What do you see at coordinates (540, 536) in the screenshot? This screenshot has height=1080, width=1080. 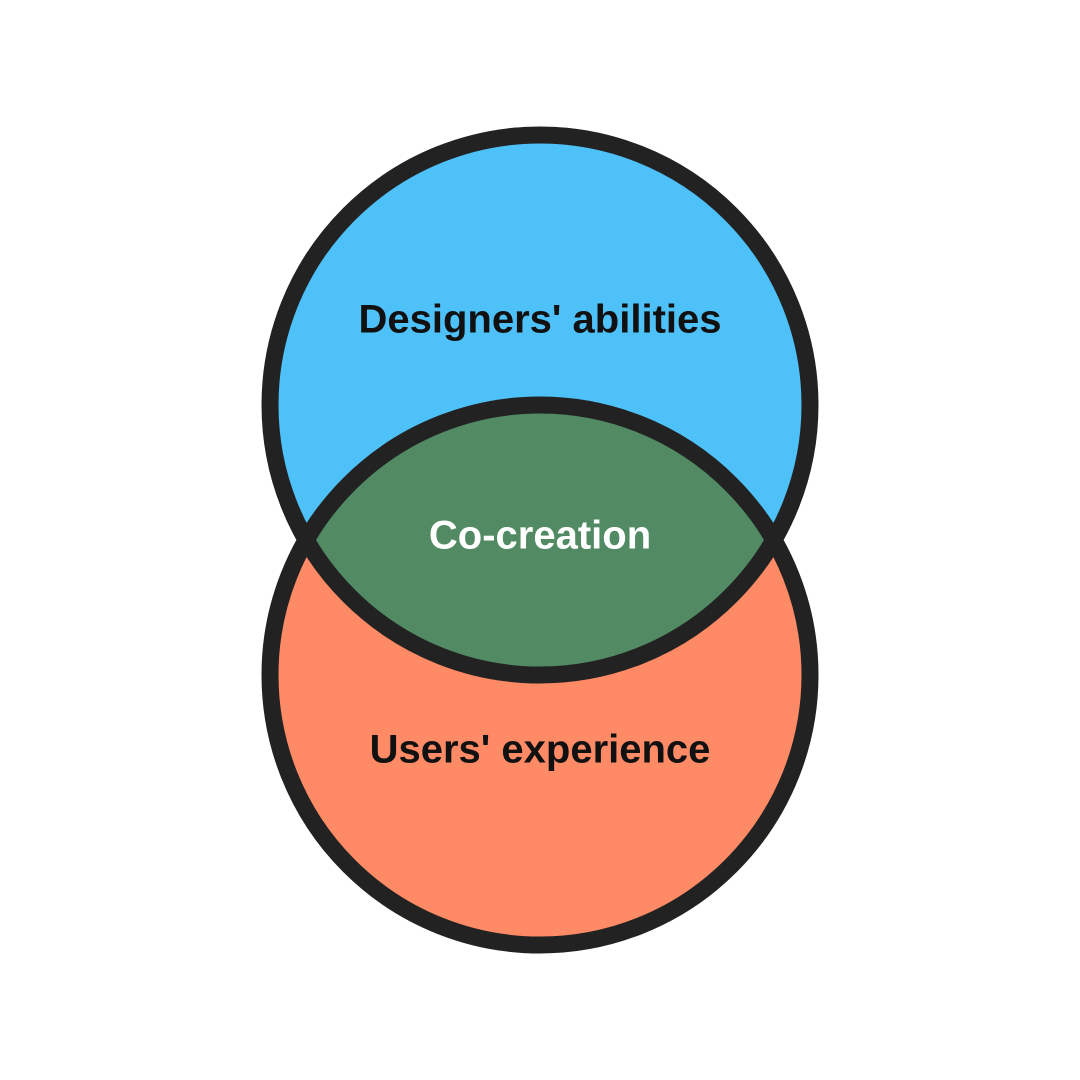 I see `co-creation-label: Co-creation` at bounding box center [540, 536].